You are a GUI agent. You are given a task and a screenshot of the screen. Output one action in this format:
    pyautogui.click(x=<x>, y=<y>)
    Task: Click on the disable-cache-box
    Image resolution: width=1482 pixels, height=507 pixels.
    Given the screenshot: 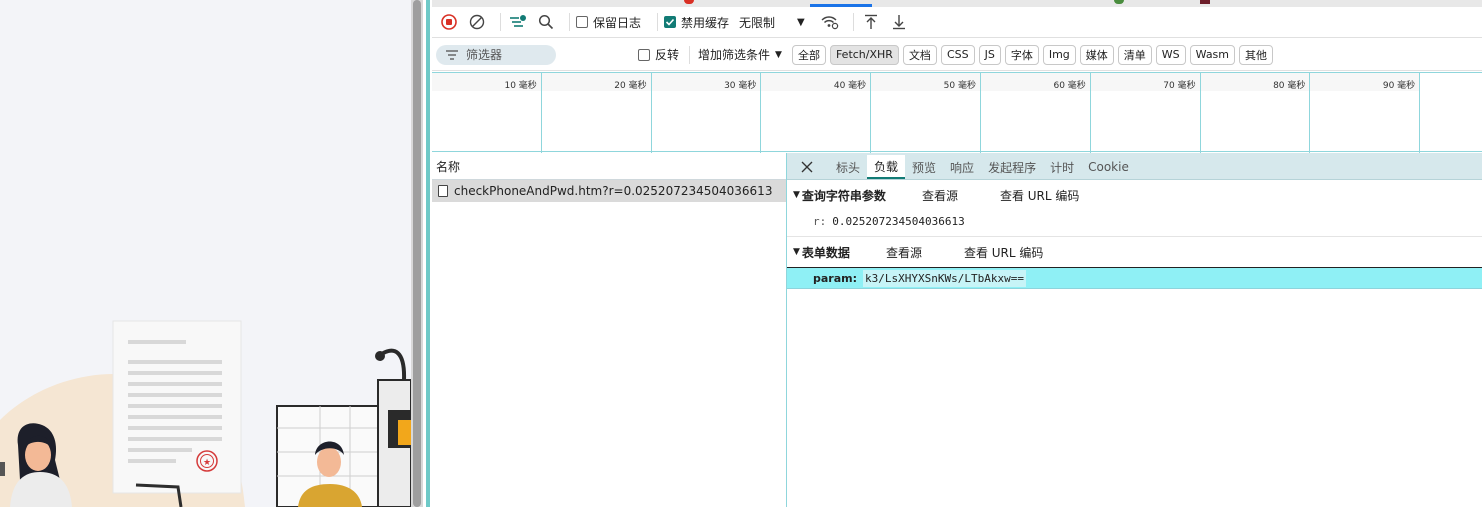 What is the action you would take?
    pyautogui.click(x=670, y=22)
    